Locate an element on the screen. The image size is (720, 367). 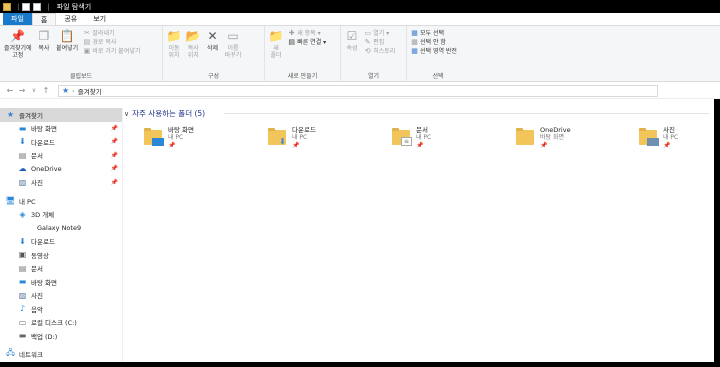
recent-chevron-icon: ∨ is located at coordinates (34, 90).